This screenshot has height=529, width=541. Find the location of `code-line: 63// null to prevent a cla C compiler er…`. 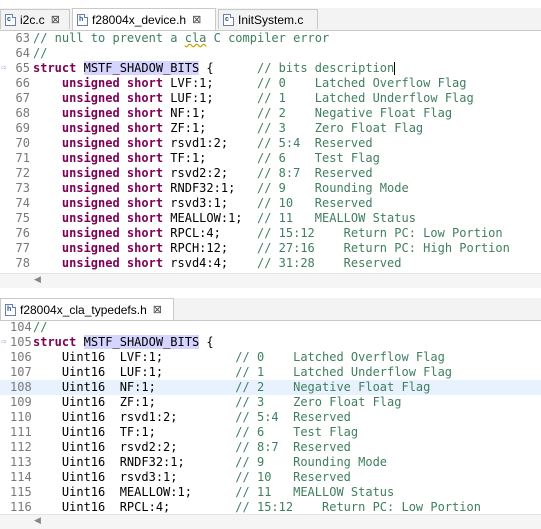

code-line: 63// null to prevent a cla C compiler er… is located at coordinates (270, 38).